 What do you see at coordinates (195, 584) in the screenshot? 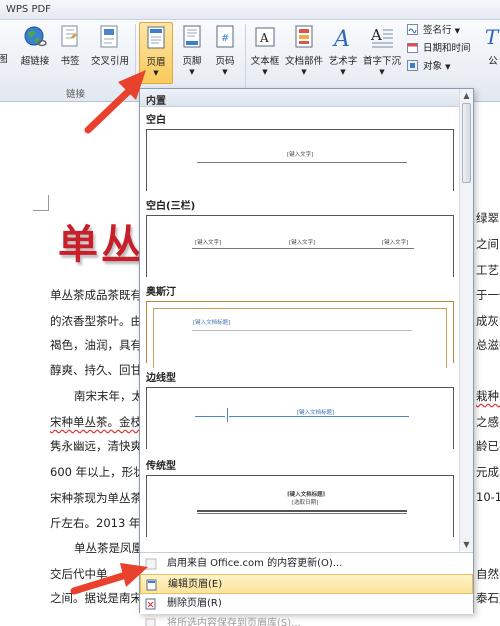
I see `menu-edit-label: 编辑页眉(E)` at bounding box center [195, 584].